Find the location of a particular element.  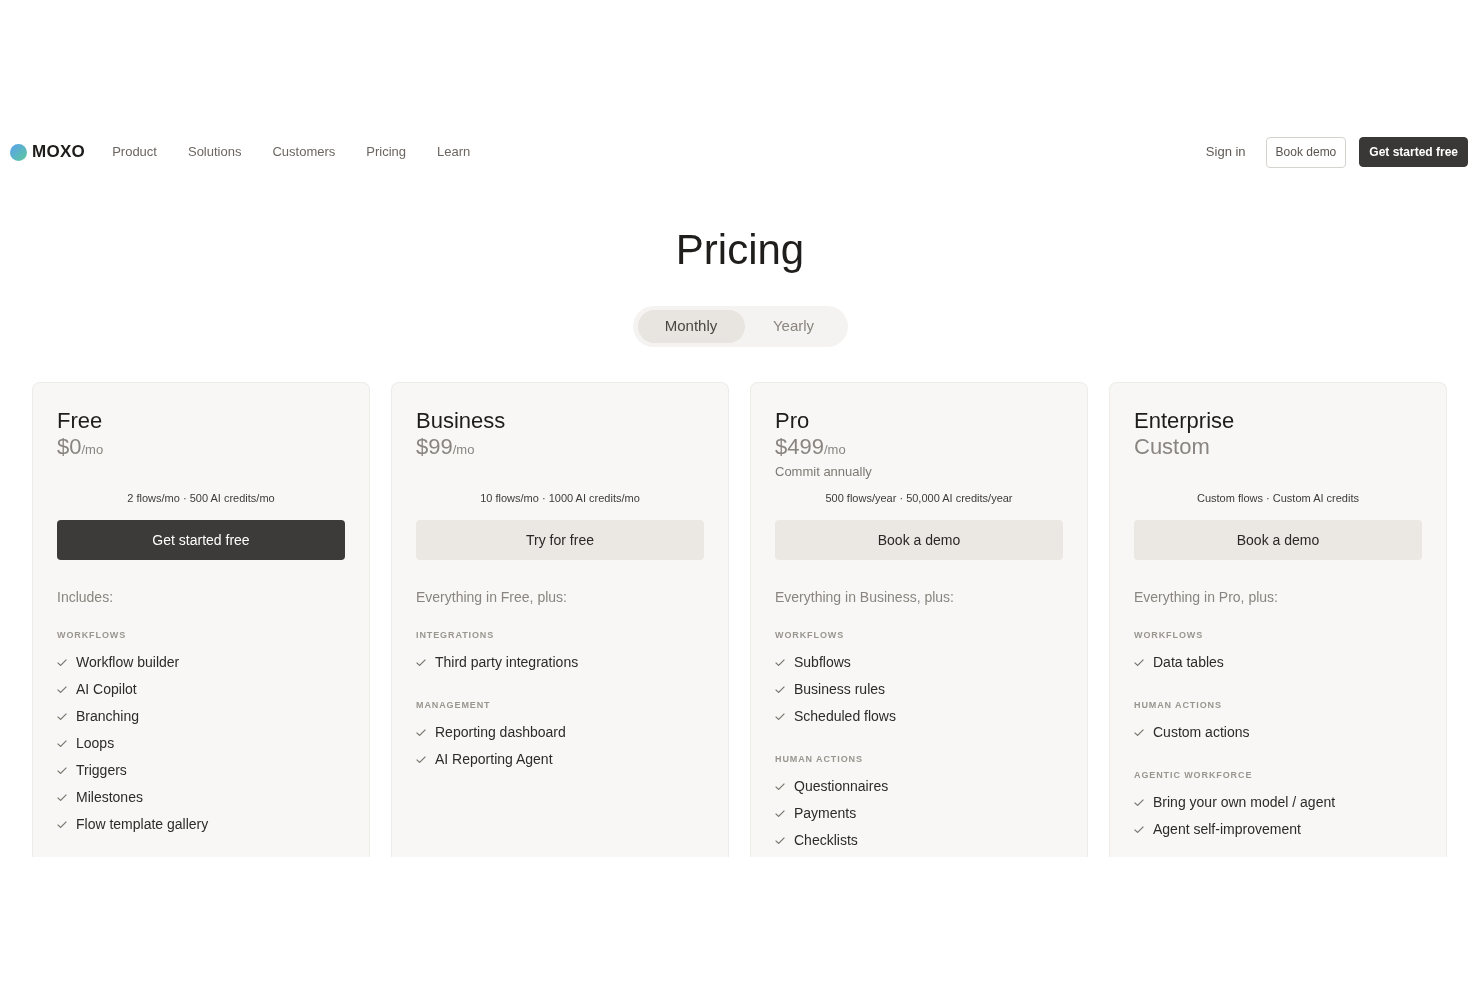

feature-text: Flow template gallery is located at coordinates (142, 824).